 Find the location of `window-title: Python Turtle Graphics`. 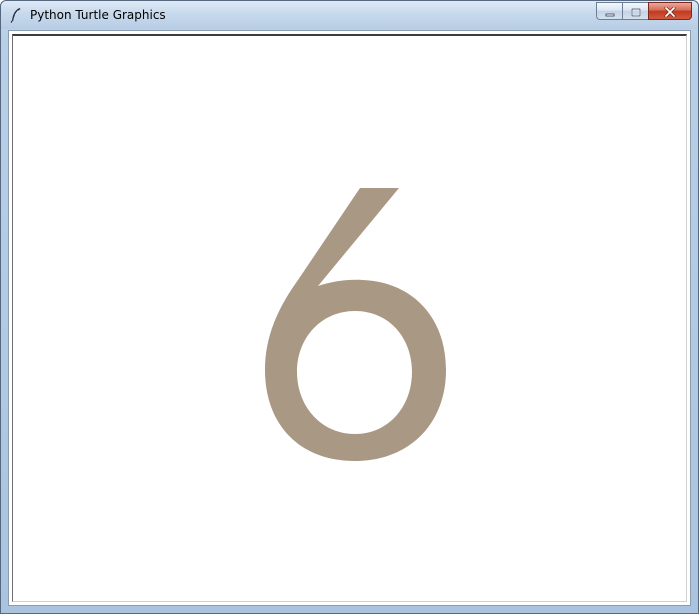

window-title: Python Turtle Graphics is located at coordinates (98, 15).